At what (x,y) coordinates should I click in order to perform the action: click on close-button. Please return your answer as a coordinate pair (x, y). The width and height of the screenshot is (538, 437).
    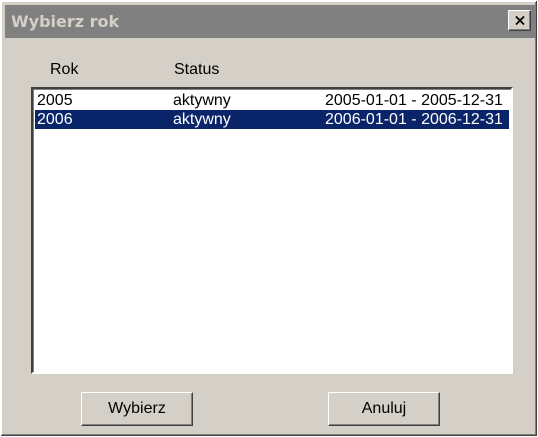
    Looking at the image, I should click on (519, 20).